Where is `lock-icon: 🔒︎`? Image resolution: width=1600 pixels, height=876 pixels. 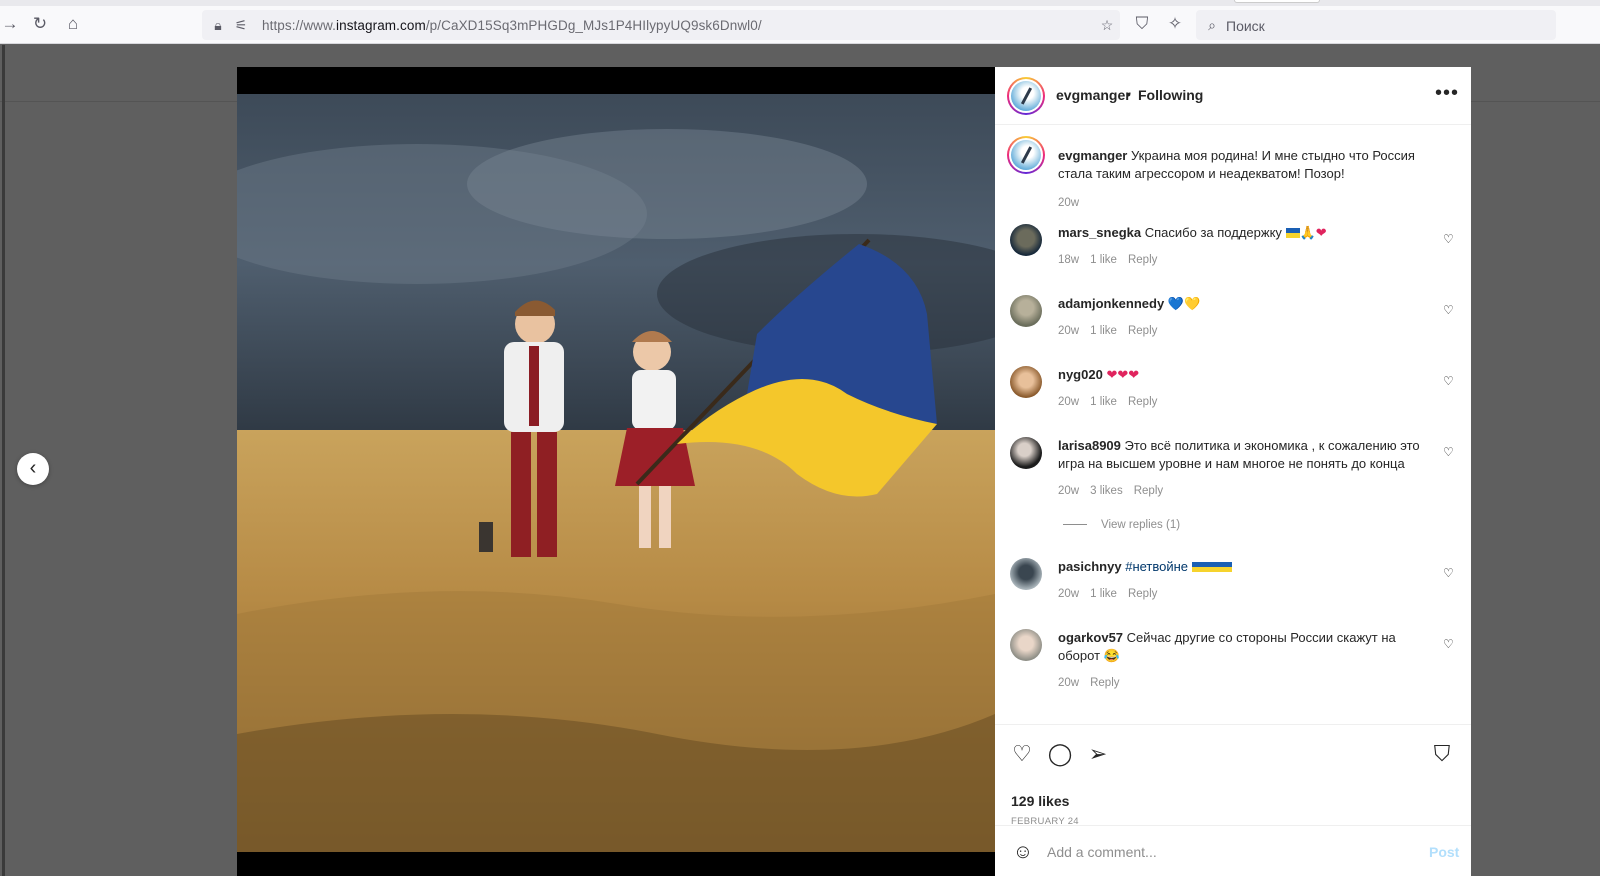 lock-icon: 🔒︎ is located at coordinates (218, 25).